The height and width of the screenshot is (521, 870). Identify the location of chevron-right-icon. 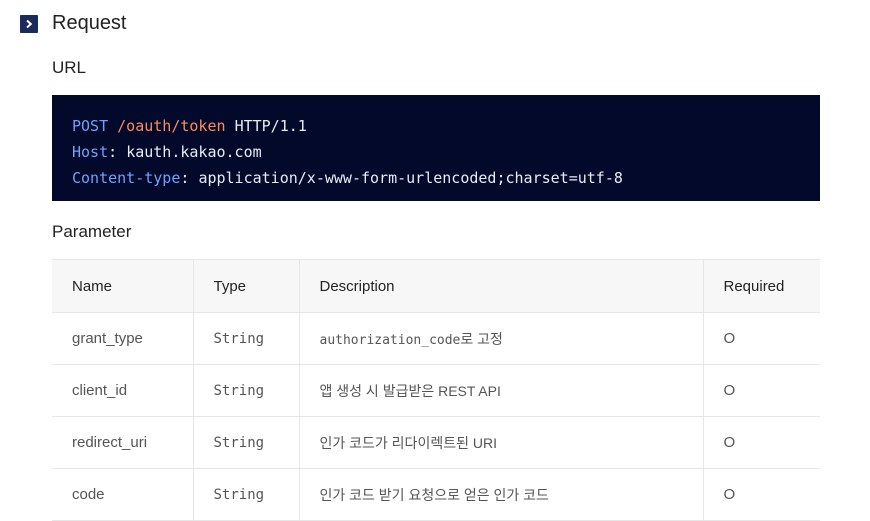
(29, 23).